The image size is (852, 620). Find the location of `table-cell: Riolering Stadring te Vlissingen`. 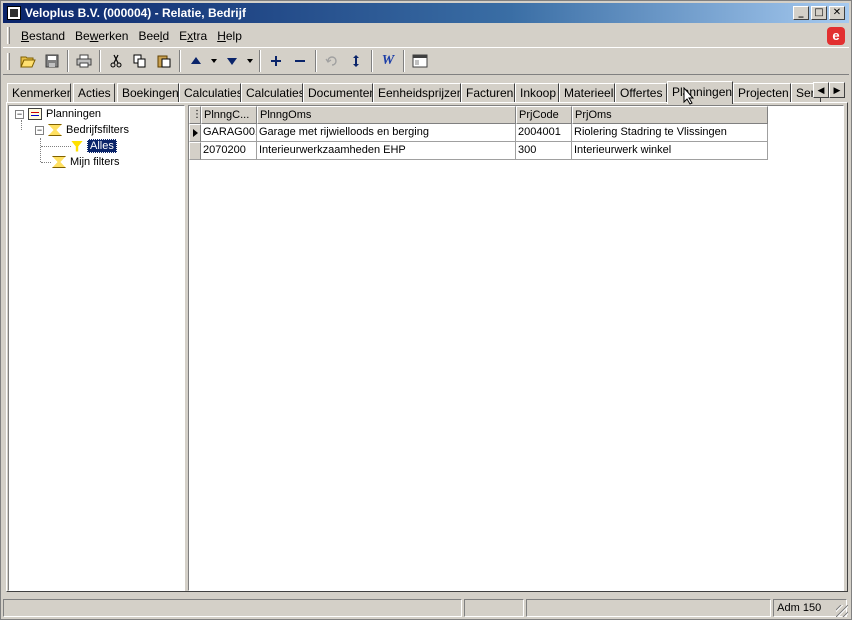

table-cell: Riolering Stadring te Vlissingen is located at coordinates (670, 133).